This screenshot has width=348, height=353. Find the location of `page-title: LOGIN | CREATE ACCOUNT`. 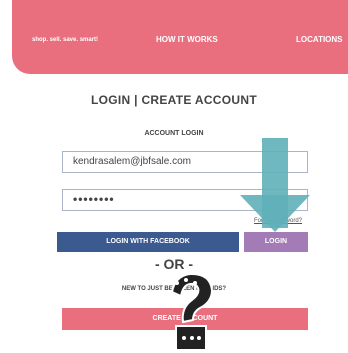

page-title: LOGIN | CREATE ACCOUNT is located at coordinates (174, 100).